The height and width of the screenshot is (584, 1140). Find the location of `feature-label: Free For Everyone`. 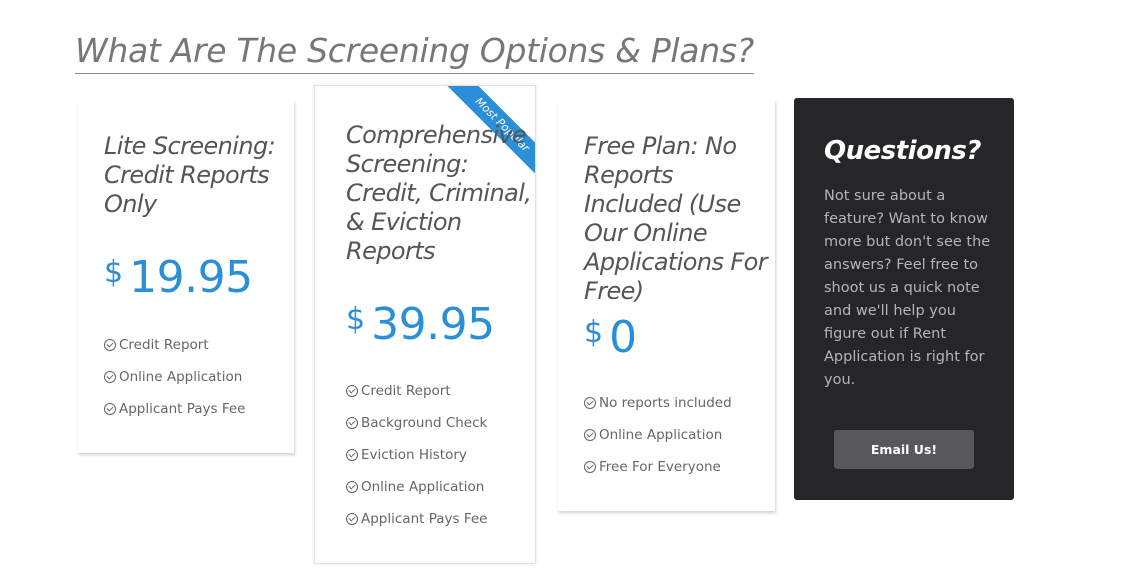

feature-label: Free For Everyone is located at coordinates (660, 467).